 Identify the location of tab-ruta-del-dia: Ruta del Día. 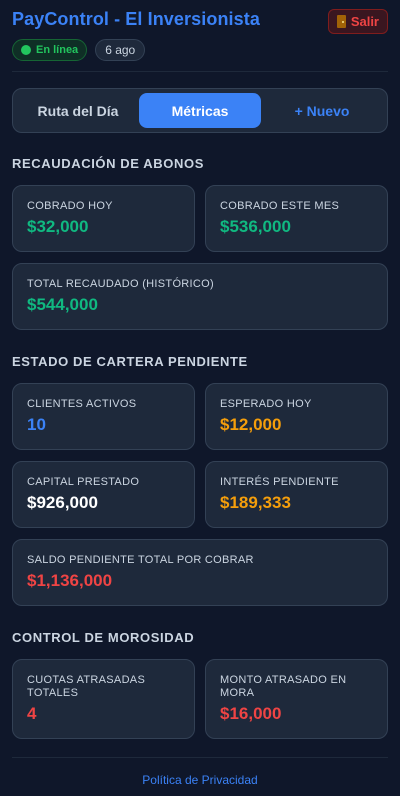
(78, 110).